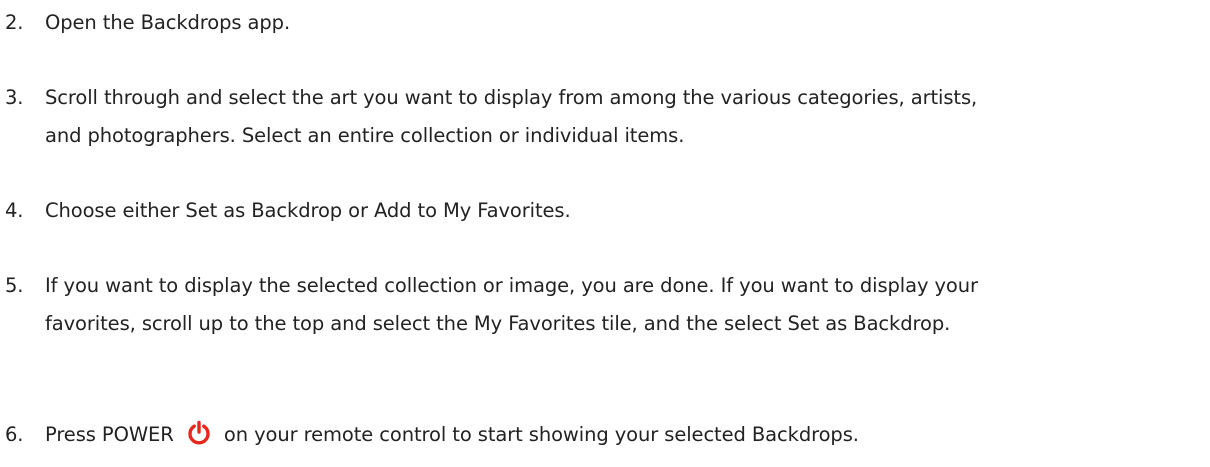  What do you see at coordinates (605, 23) in the screenshot?
I see `step-2: 2. Open the Backdrops app.` at bounding box center [605, 23].